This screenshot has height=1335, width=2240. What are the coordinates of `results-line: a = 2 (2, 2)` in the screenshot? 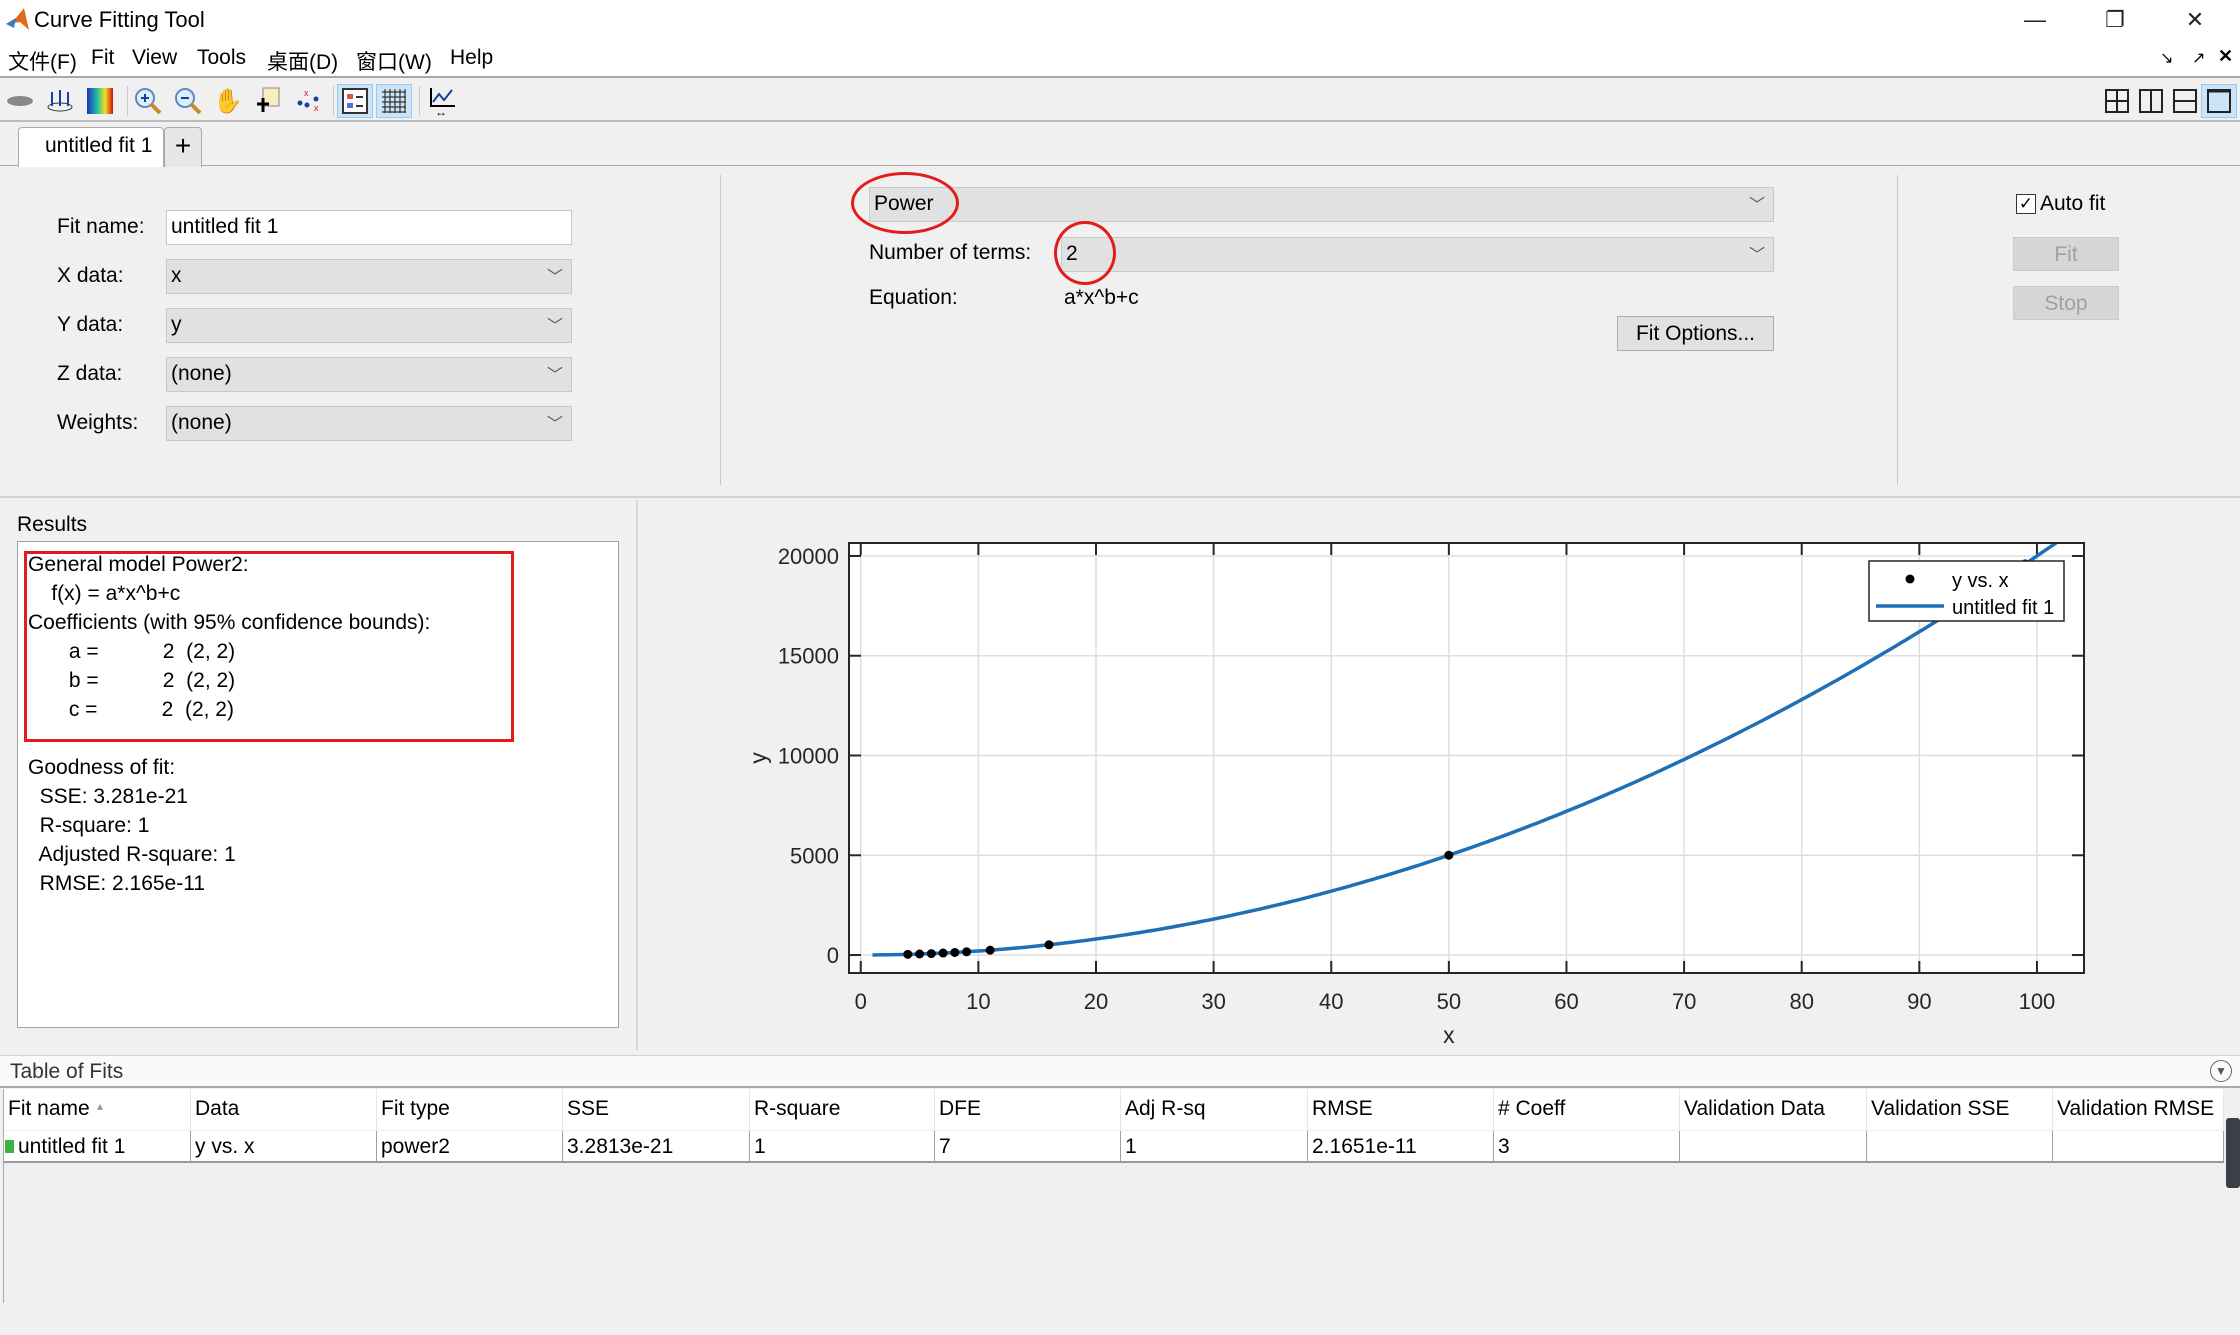 It's located at (132, 651).